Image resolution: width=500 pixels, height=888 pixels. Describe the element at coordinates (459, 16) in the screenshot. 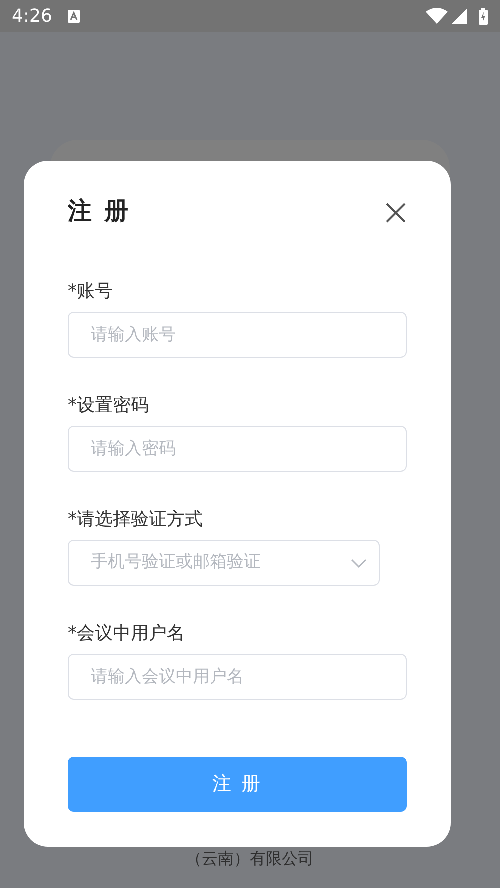

I see `signal-icon` at that location.